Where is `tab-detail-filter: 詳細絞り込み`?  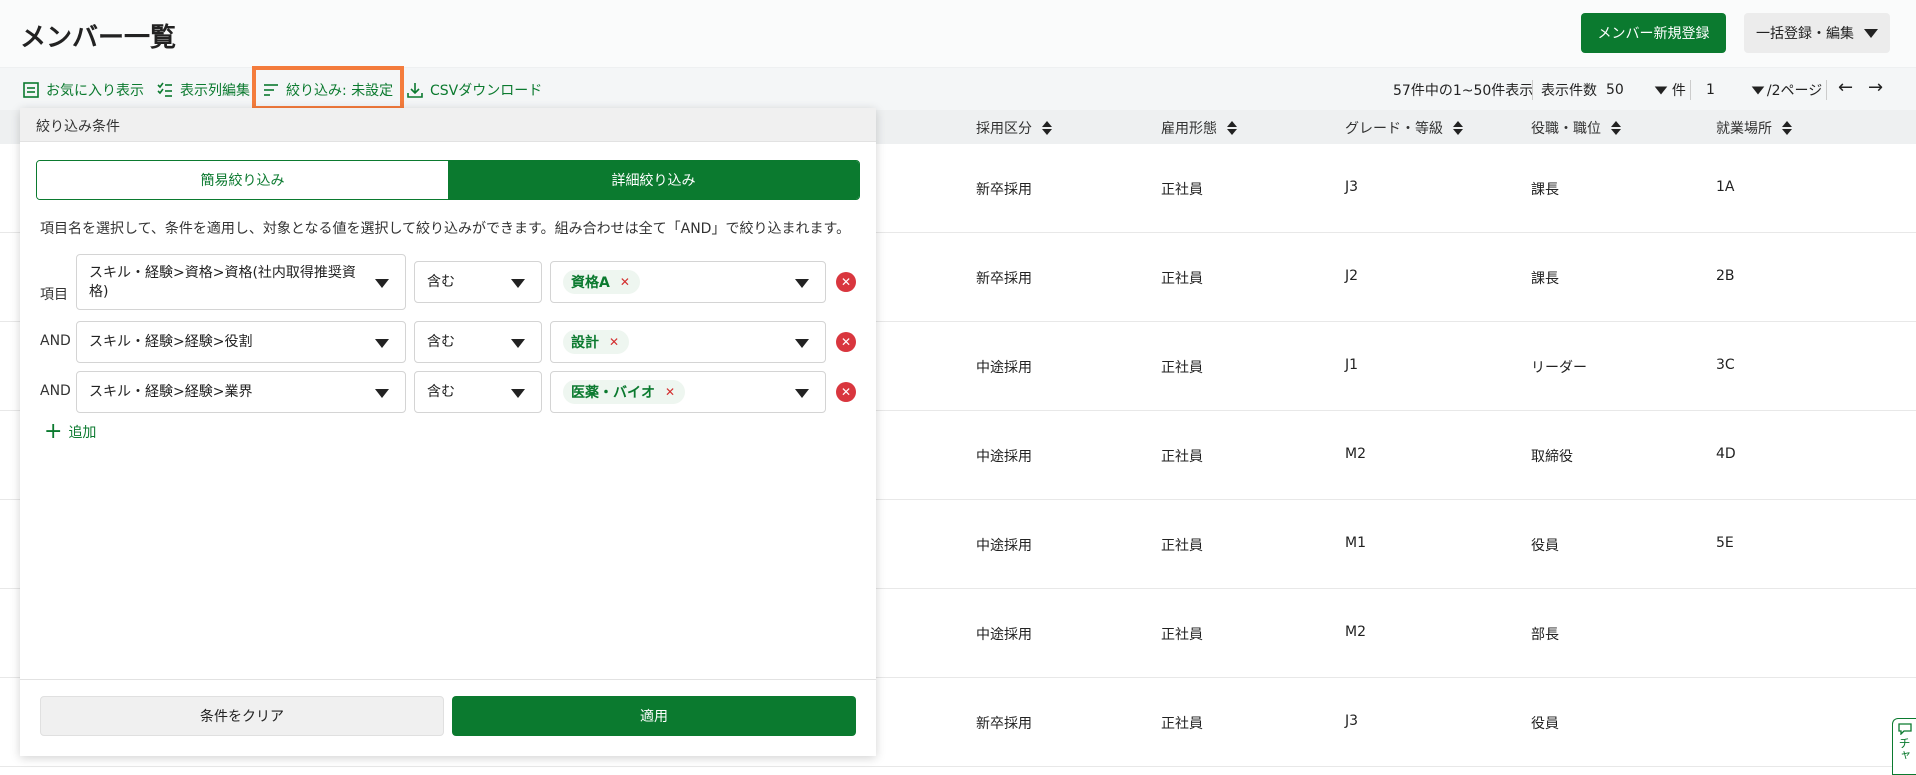
tab-detail-filter: 詳細絞り込み is located at coordinates (653, 180).